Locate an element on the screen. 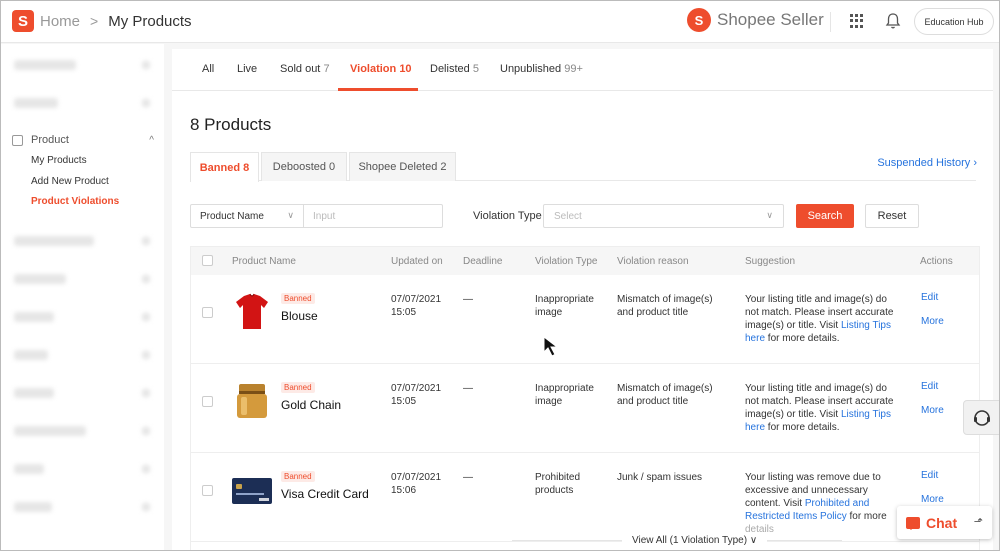 Image resolution: width=1000 pixels, height=551 pixels. header-divider is located at coordinates (830, 22).